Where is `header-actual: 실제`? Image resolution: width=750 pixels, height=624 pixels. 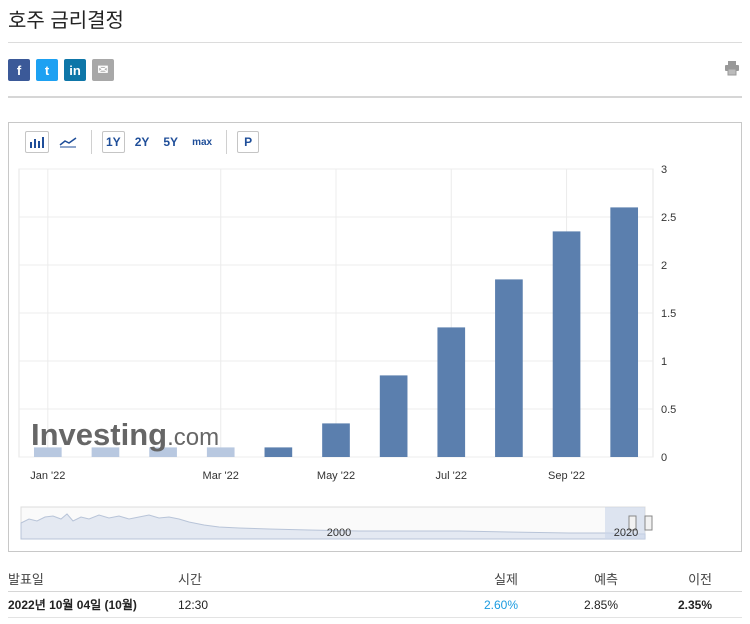 header-actual: 실제 is located at coordinates (506, 579).